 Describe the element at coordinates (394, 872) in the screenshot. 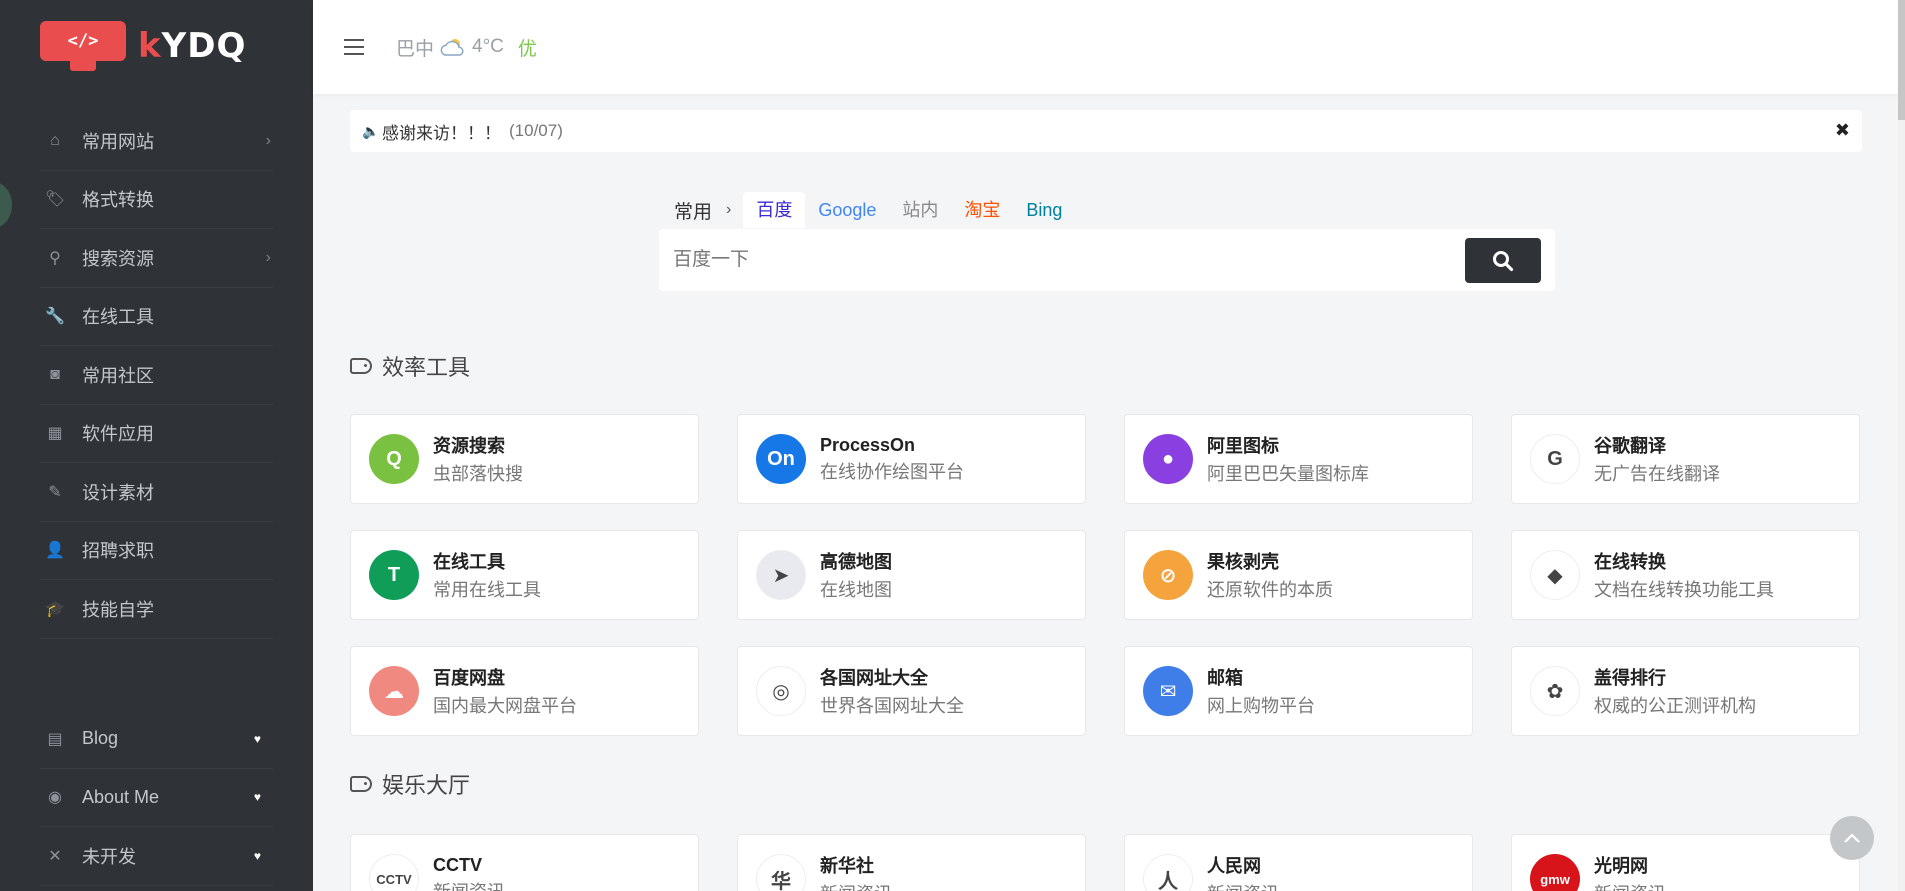

I see `cctv-icon: CCTV` at that location.